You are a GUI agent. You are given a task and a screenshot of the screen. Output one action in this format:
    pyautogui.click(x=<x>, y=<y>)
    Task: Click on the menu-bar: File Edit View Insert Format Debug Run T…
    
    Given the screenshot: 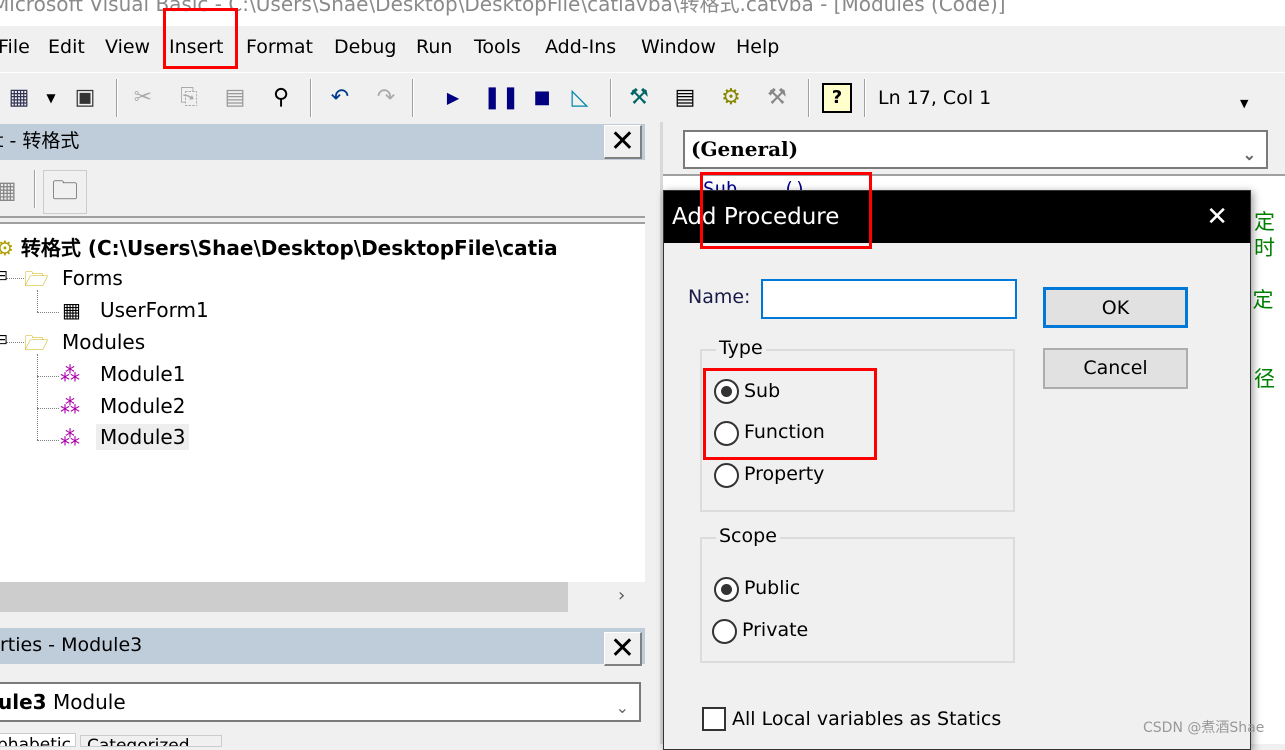 What is the action you would take?
    pyautogui.click(x=642, y=48)
    